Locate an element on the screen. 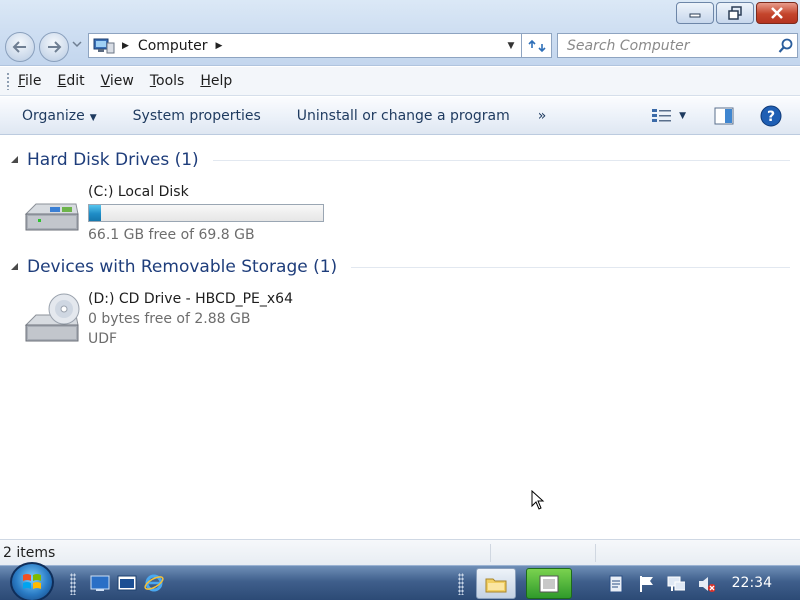 The image size is (800, 600). drive-free-space: 66.1 GB free of 69.8 GB is located at coordinates (171, 235).